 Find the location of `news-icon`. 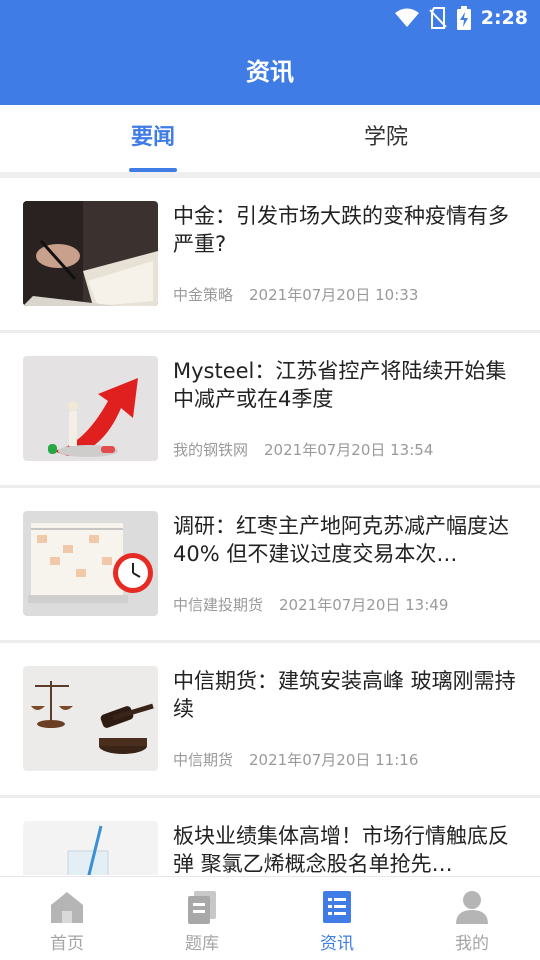

news-icon is located at coordinates (337, 907).